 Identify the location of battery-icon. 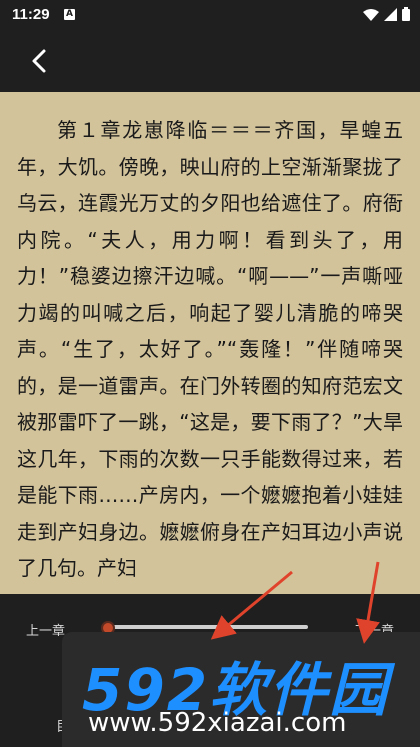
(406, 14).